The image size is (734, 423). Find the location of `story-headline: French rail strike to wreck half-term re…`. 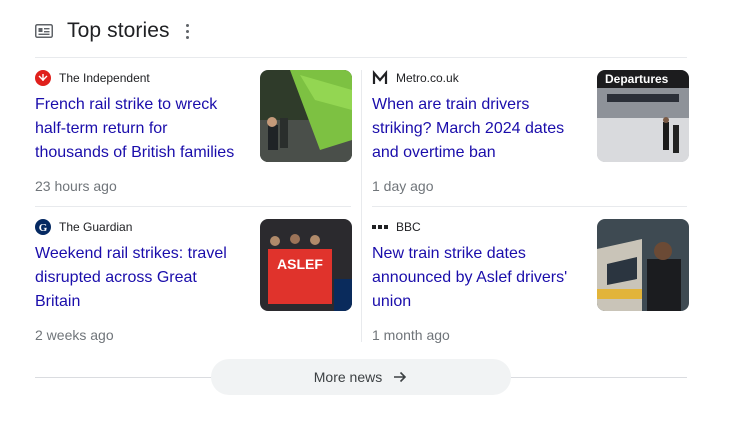

story-headline: French rail strike to wreck half-term re… is located at coordinates (140, 129).